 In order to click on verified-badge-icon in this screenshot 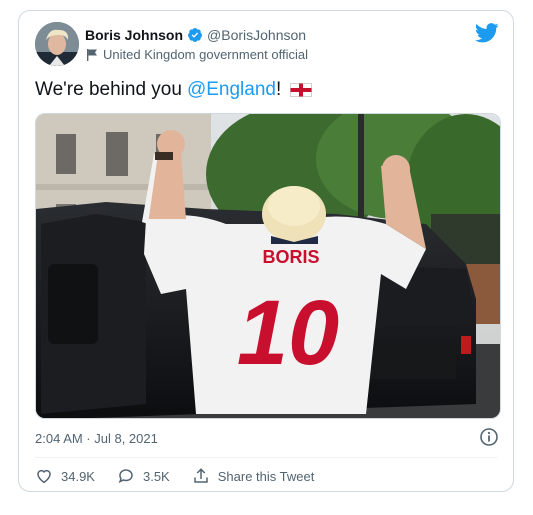, I will do `click(195, 35)`.